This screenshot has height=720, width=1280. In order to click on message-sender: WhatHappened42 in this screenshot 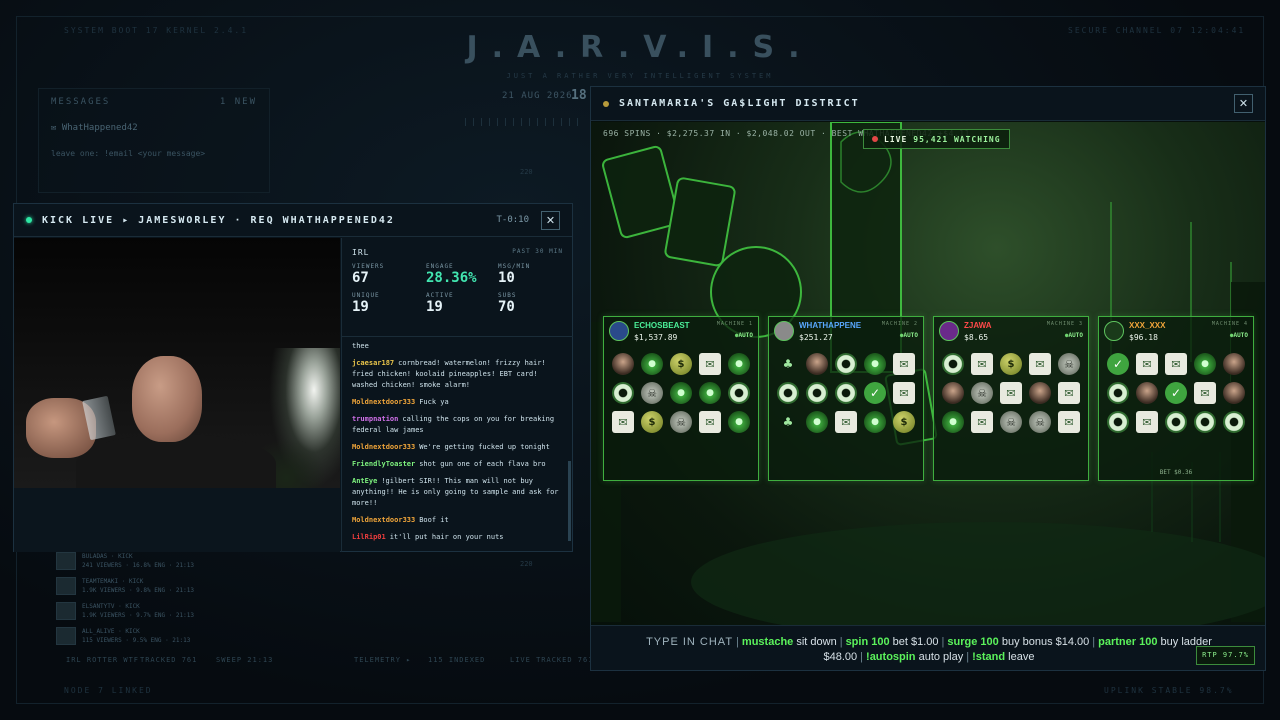, I will do `click(99, 128)`.